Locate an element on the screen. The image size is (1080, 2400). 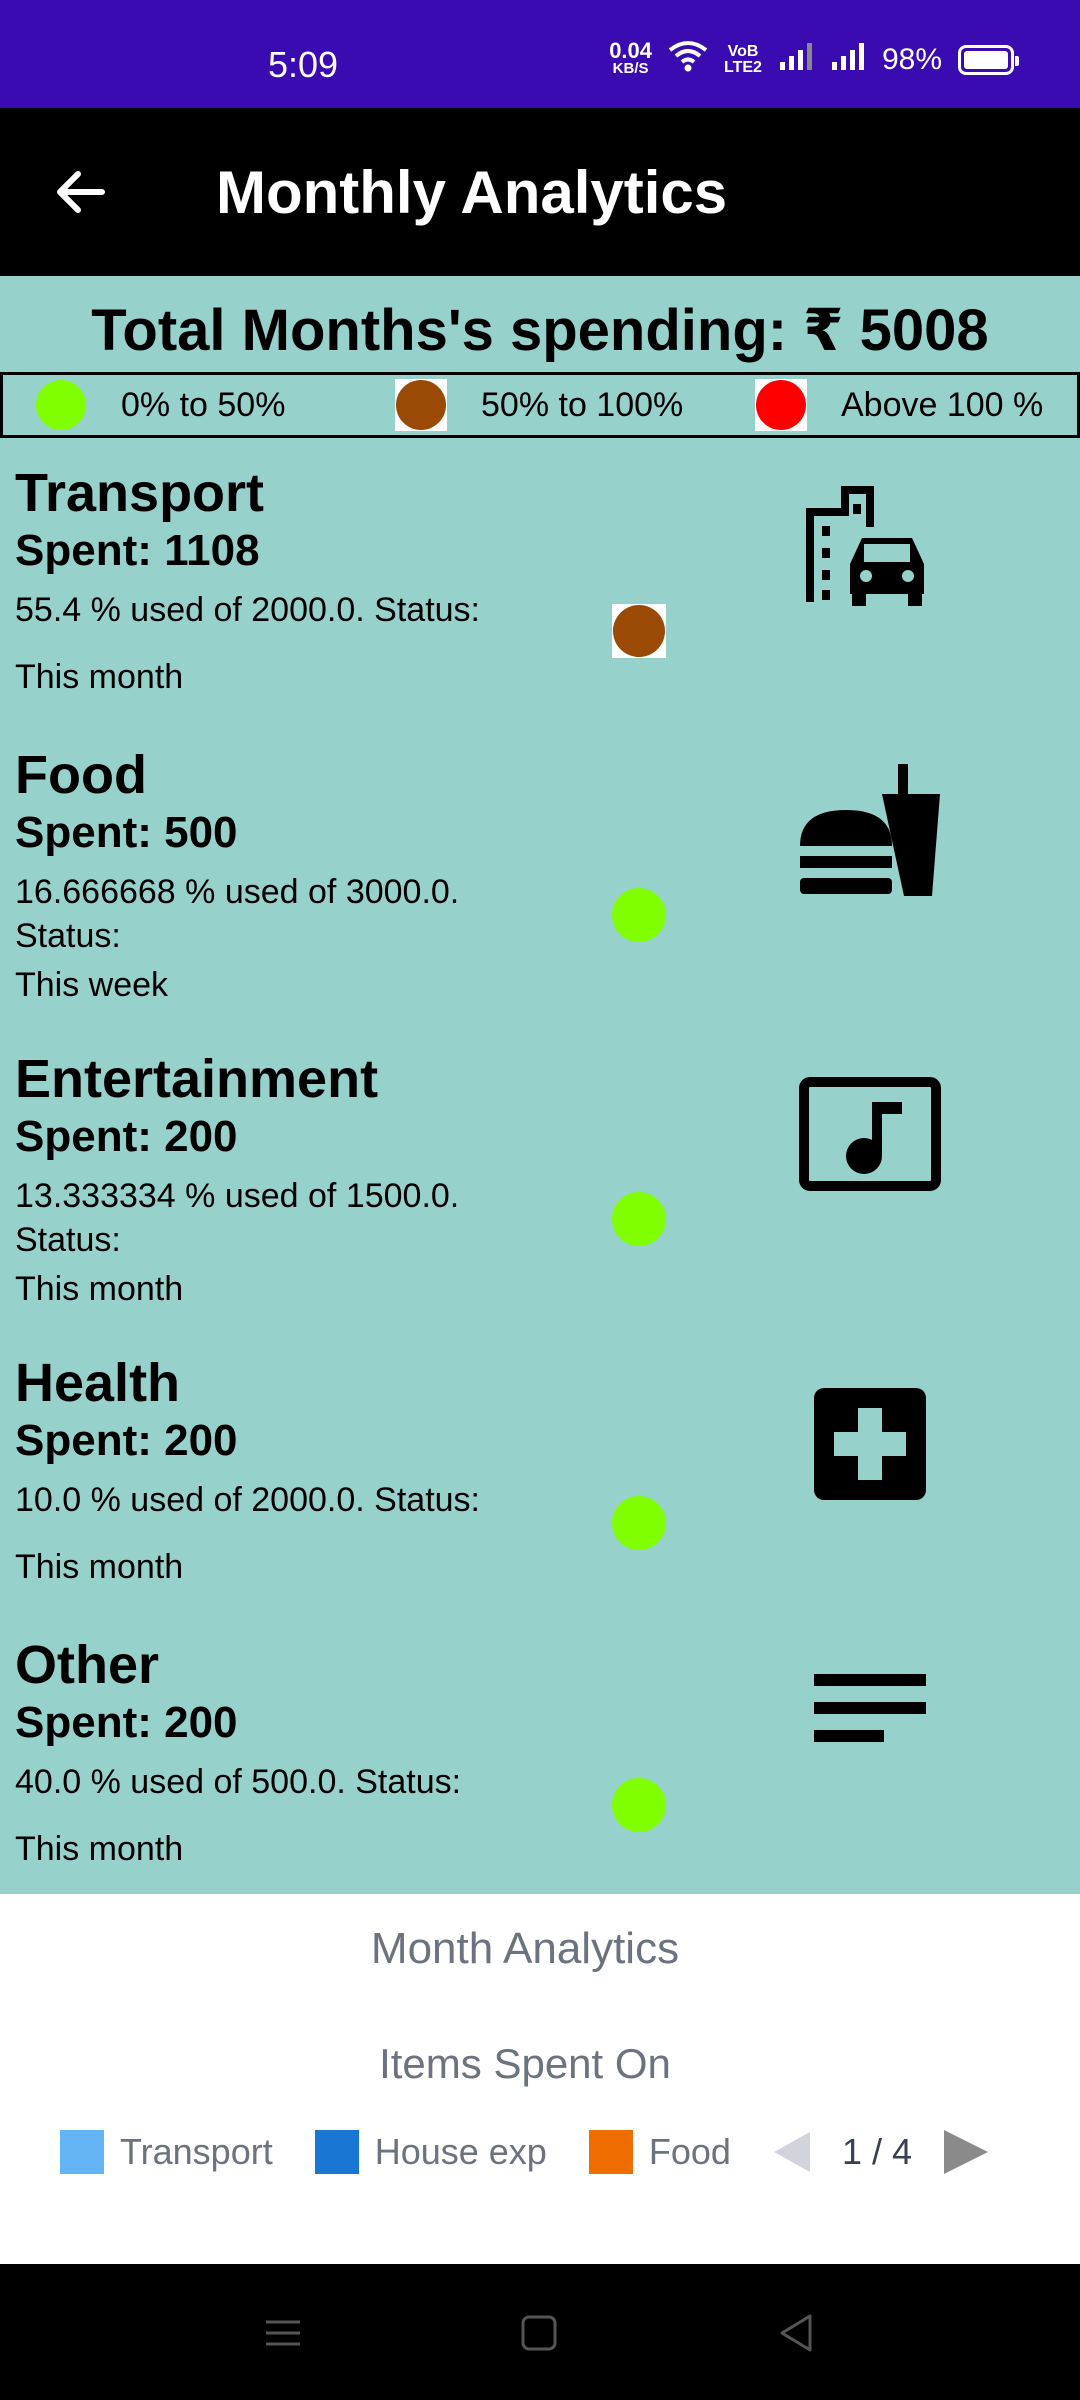
legend-label-high: Above 100 % is located at coordinates (942, 404).